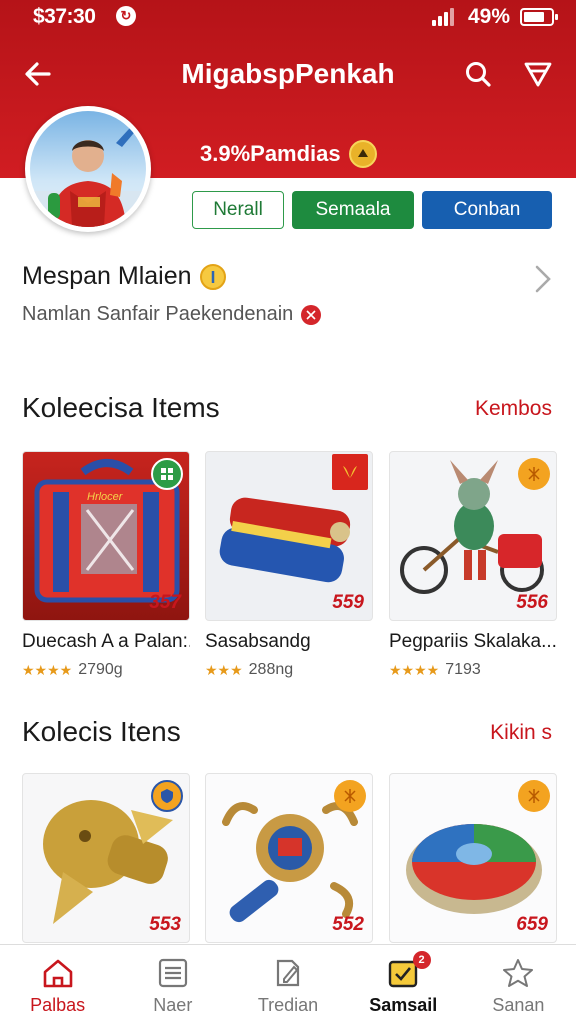 Image resolution: width=576 pixels, height=1024 pixels. Describe the element at coordinates (311, 314) in the screenshot. I see `flag-icon` at that location.